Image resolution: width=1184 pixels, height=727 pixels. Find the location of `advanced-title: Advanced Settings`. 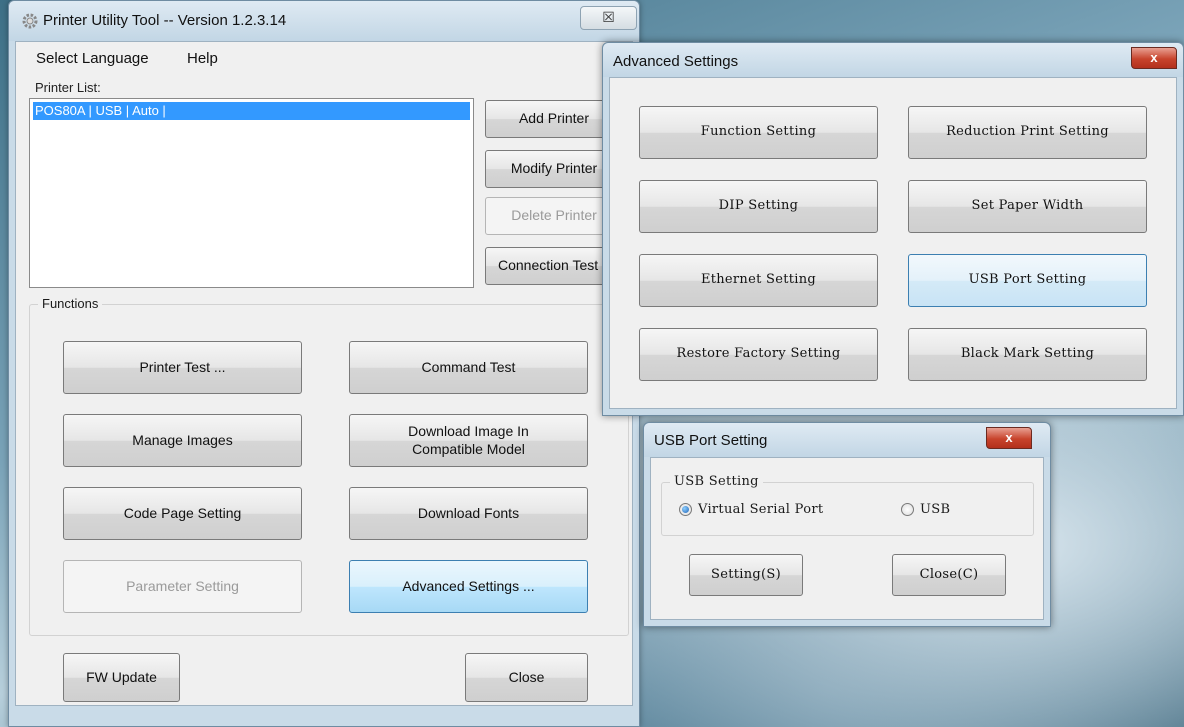

advanced-title: Advanced Settings is located at coordinates (676, 61).